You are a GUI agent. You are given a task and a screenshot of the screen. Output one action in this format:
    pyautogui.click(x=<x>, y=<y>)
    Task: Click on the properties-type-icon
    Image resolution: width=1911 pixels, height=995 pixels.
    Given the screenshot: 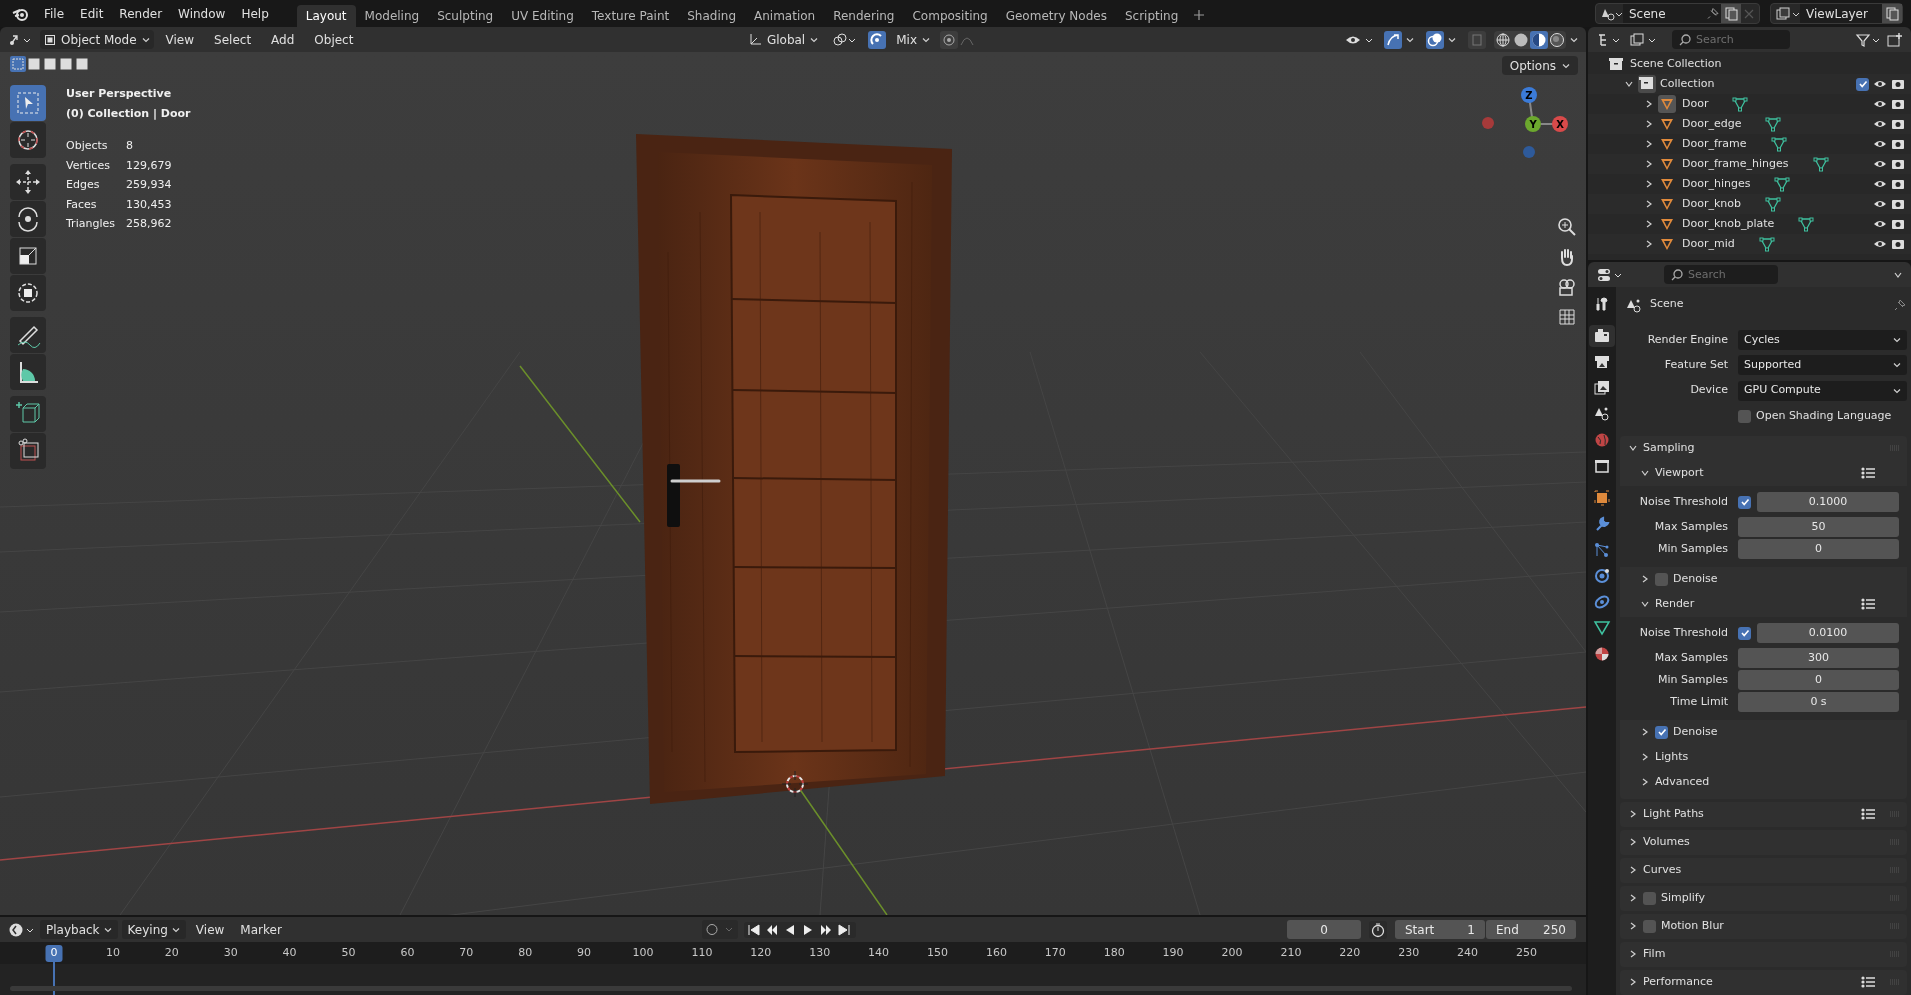 What is the action you would take?
    pyautogui.click(x=1610, y=274)
    